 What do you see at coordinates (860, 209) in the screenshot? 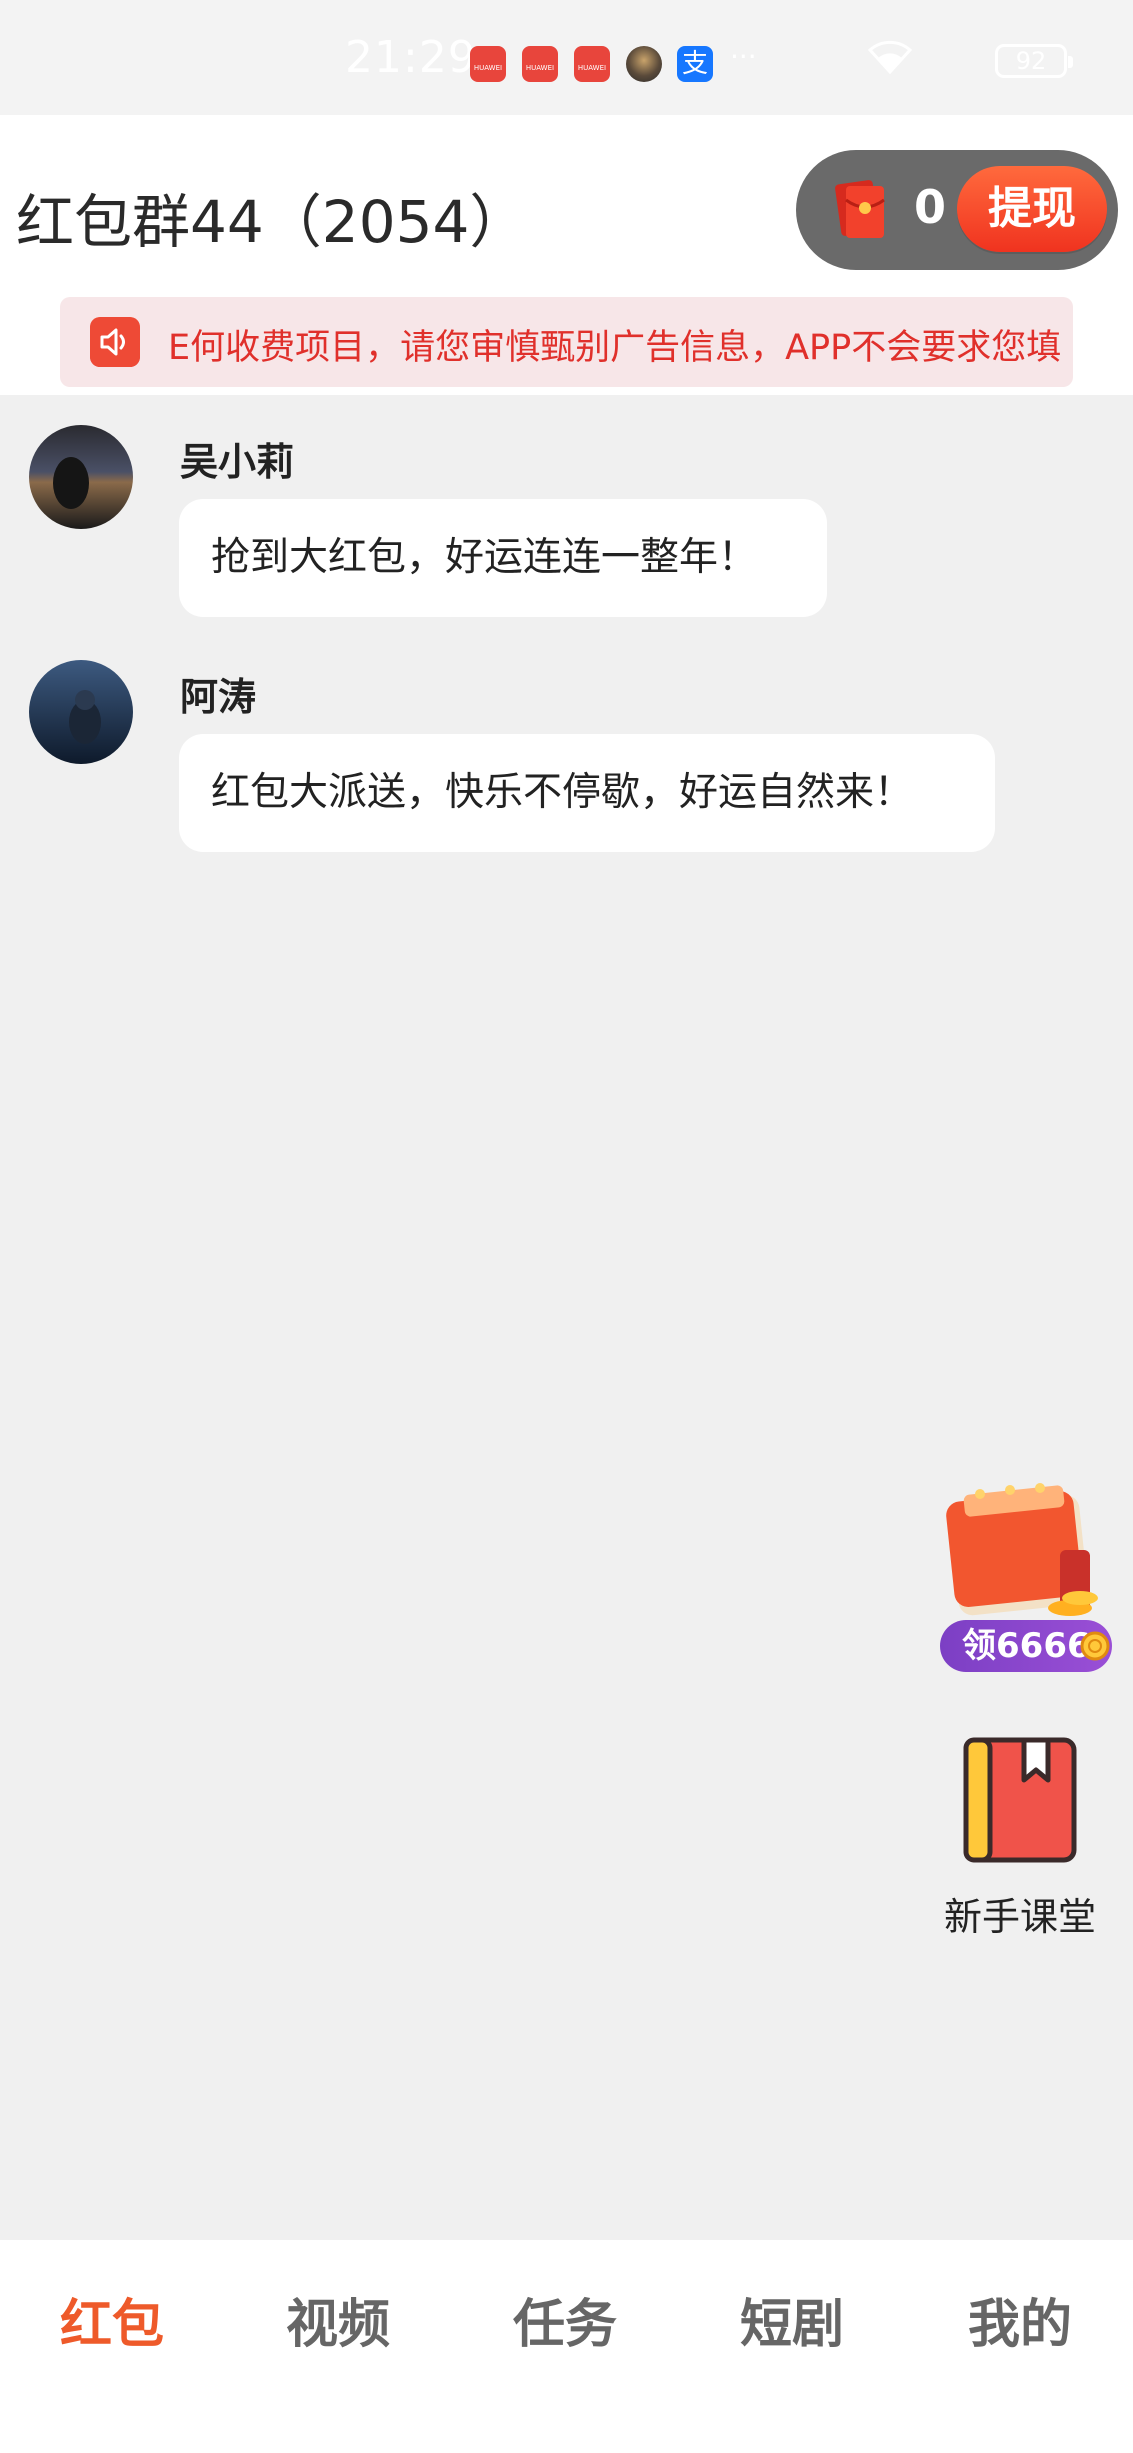
I see `red-envelope-icon` at bounding box center [860, 209].